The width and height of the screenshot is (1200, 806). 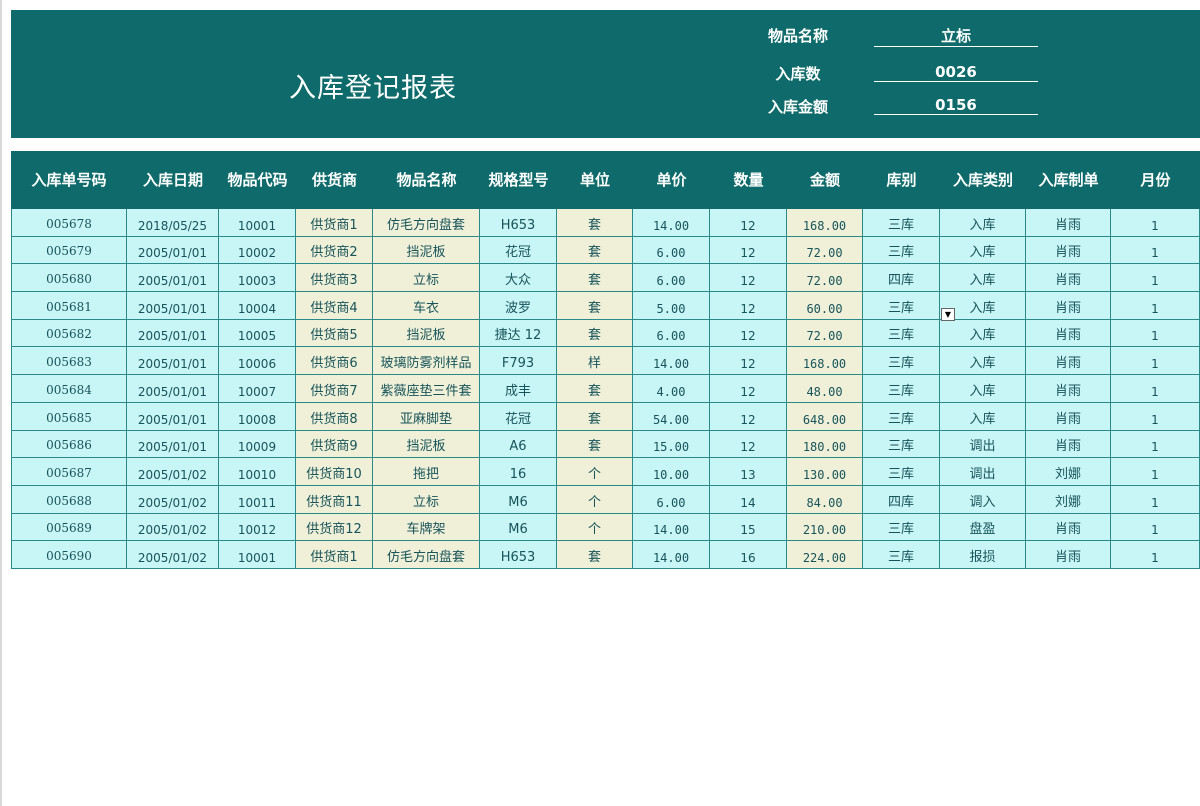 I want to click on table-cell: 亚麻脚垫, so click(x=426, y=416).